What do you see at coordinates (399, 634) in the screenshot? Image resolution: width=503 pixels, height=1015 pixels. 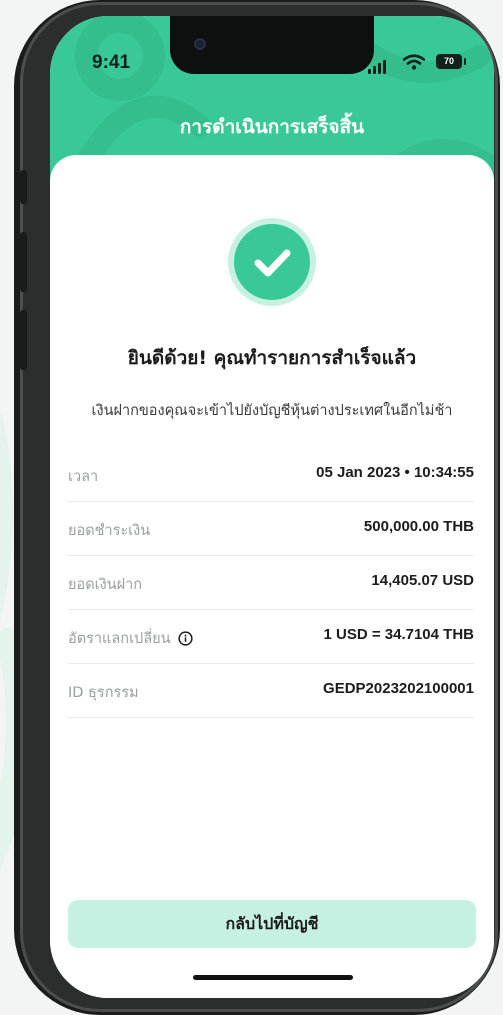 I see `detail-value: 1 USD = 34.7104 THB` at bounding box center [399, 634].